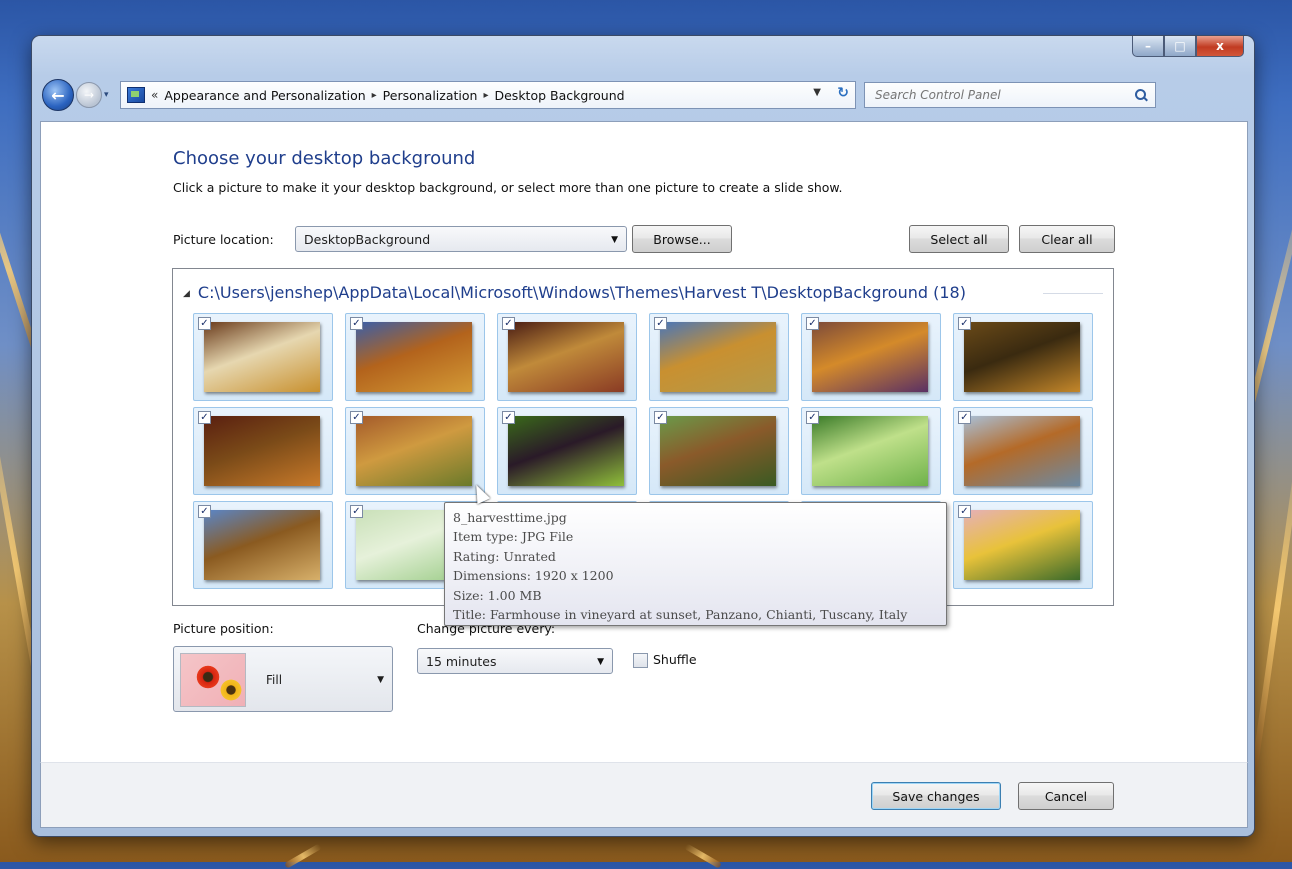  I want to click on position-preview-image, so click(213, 680).